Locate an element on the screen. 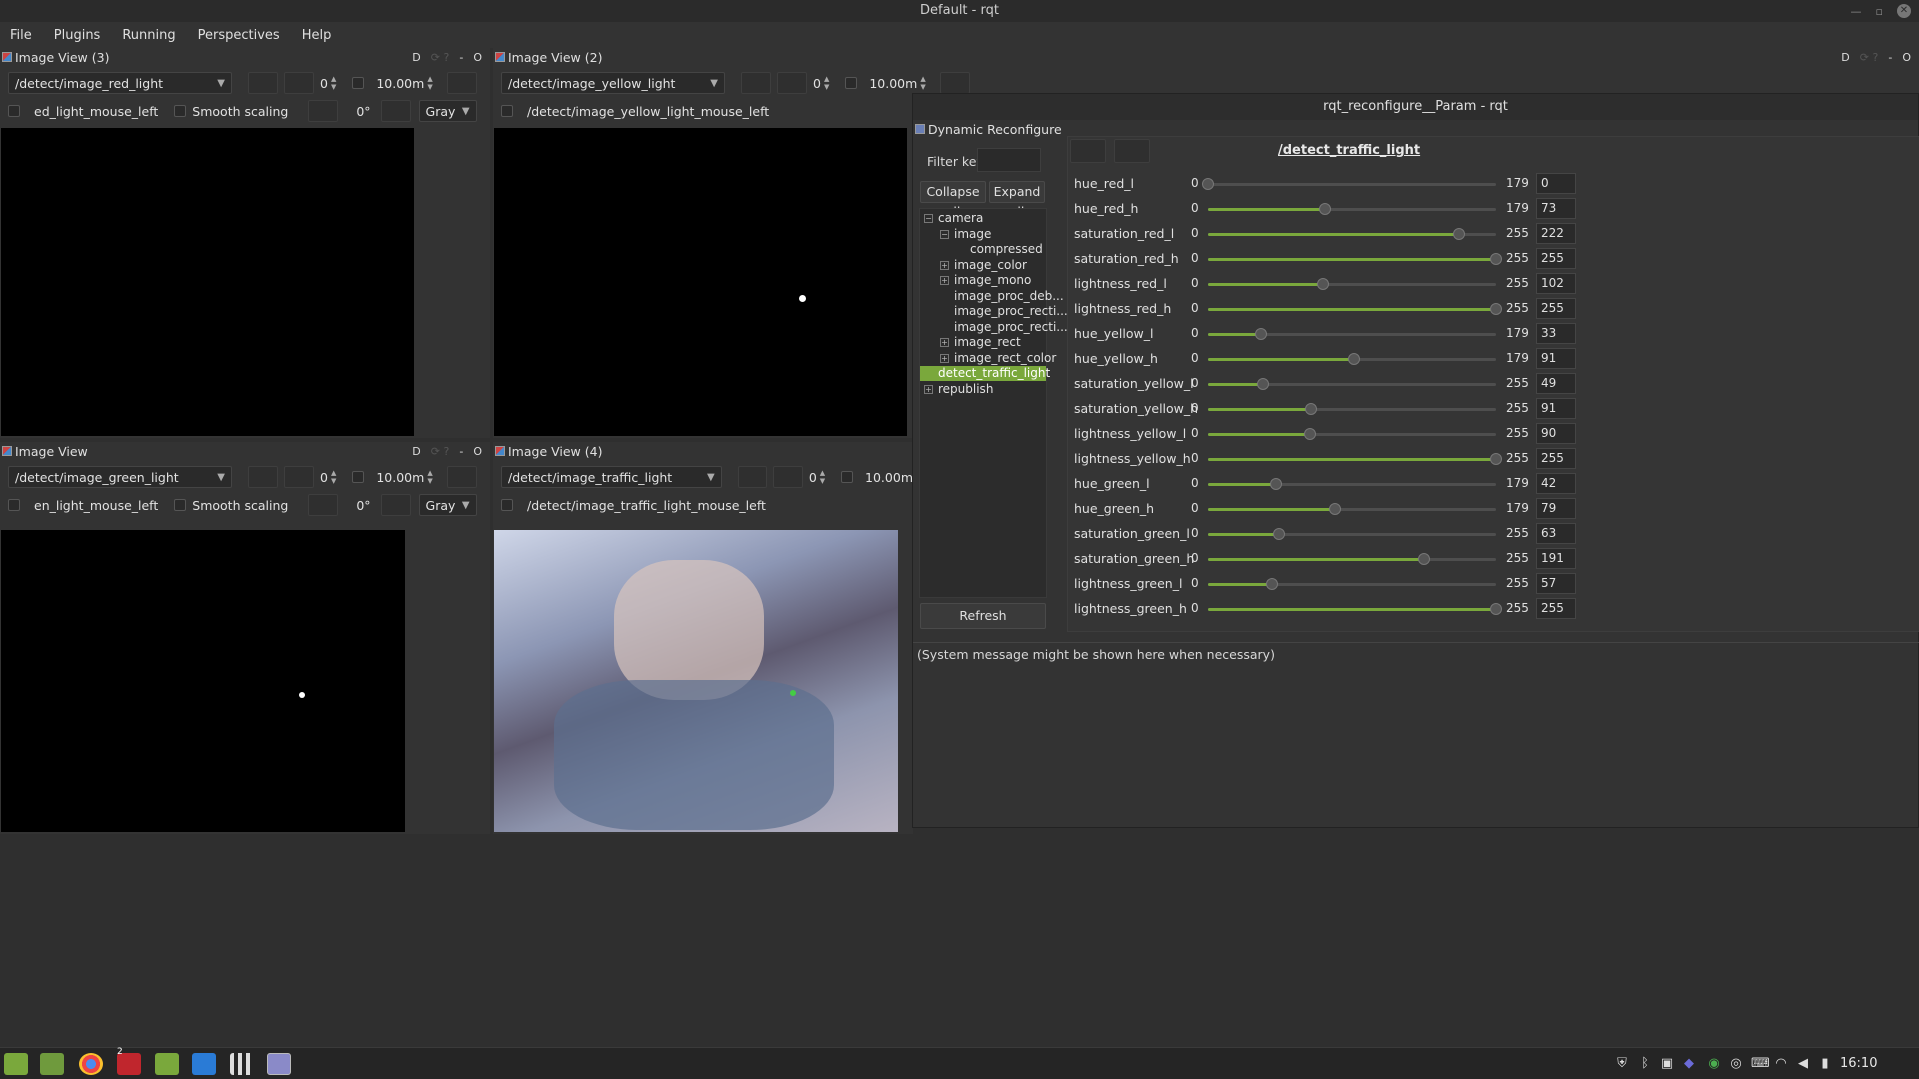 This screenshot has width=1919, height=1079. param-value-input: 90 is located at coordinates (1556, 433).